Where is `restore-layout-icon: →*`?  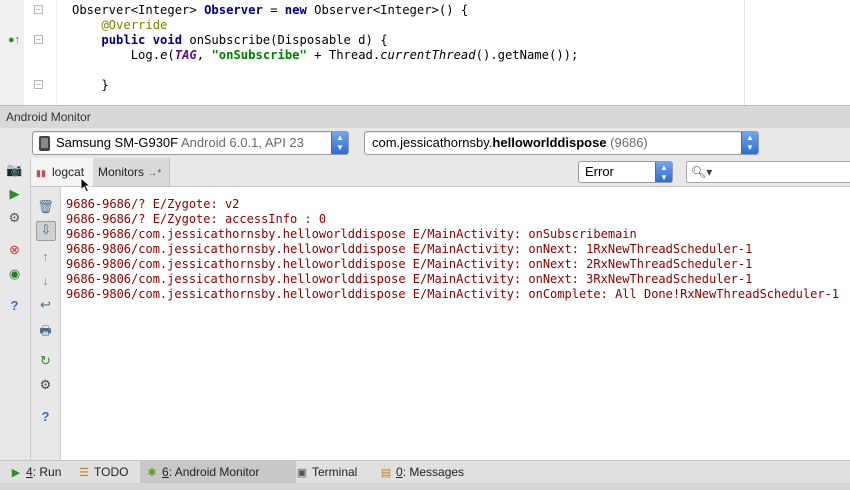 restore-layout-icon: →* is located at coordinates (154, 173).